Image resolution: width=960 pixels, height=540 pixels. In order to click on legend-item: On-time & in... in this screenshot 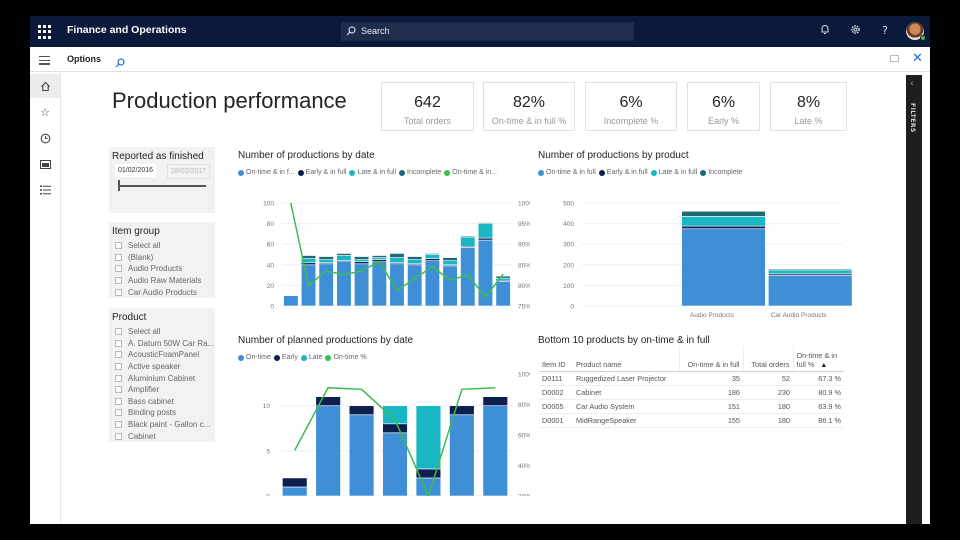, I will do `click(470, 172)`.